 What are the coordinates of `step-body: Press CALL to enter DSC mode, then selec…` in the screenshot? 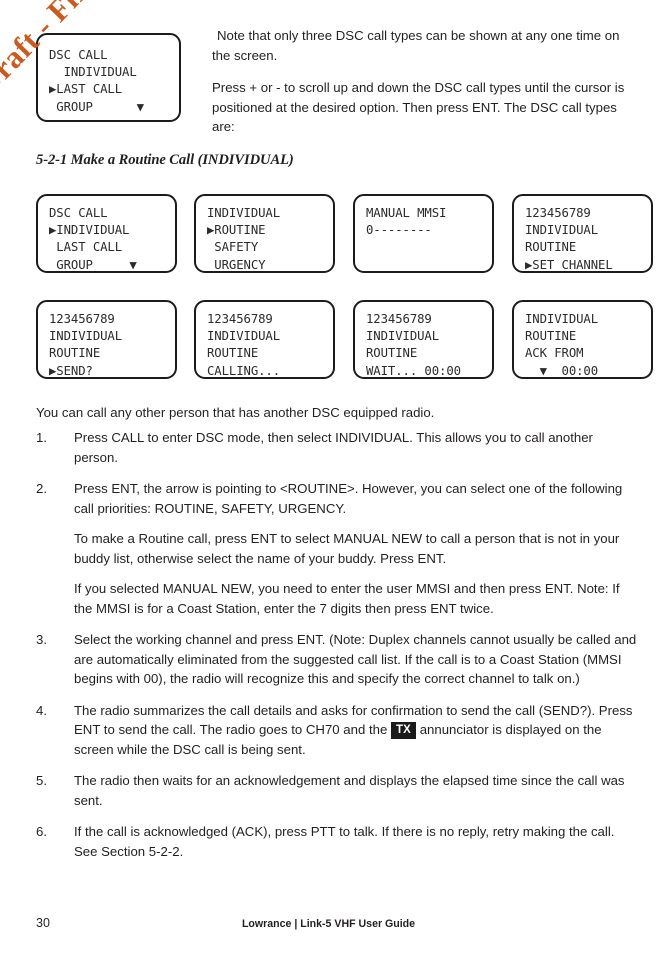 It's located at (357, 447).